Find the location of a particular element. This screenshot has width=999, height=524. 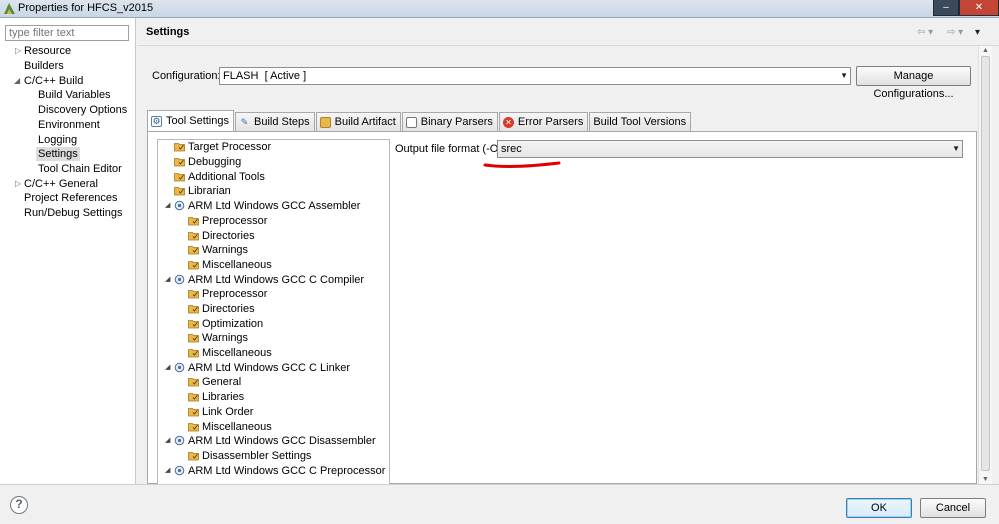

dialog-footer: ? OK Cancel is located at coordinates (499, 504).